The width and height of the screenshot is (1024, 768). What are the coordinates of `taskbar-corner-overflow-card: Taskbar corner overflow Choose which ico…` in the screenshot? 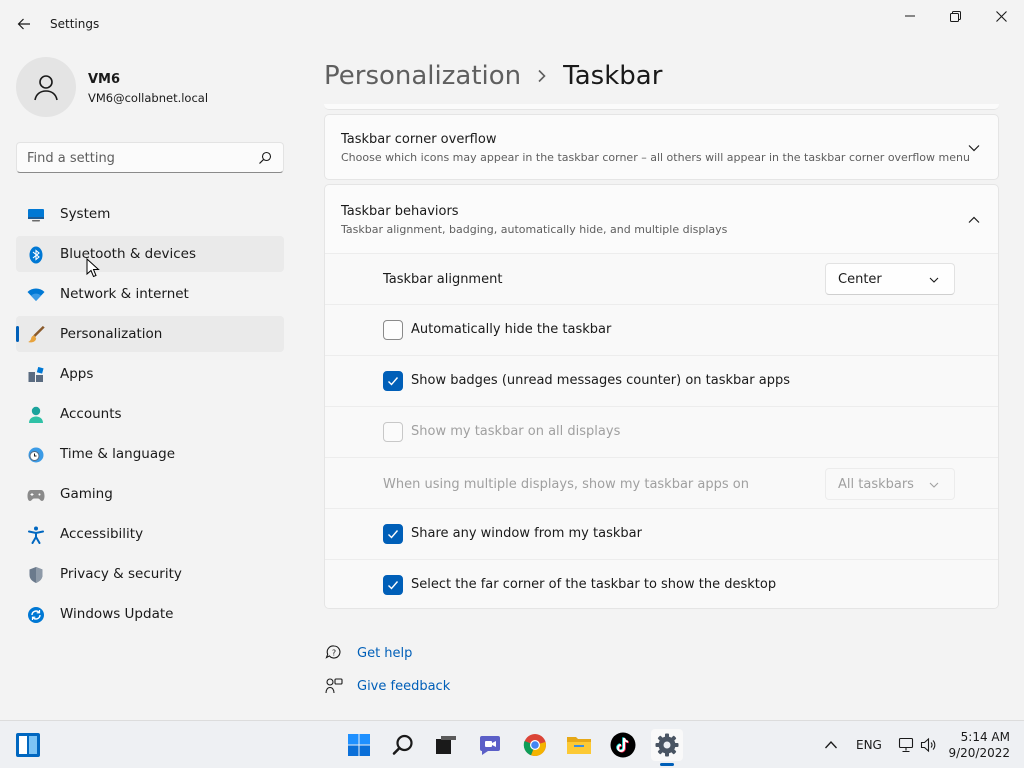 It's located at (661, 147).